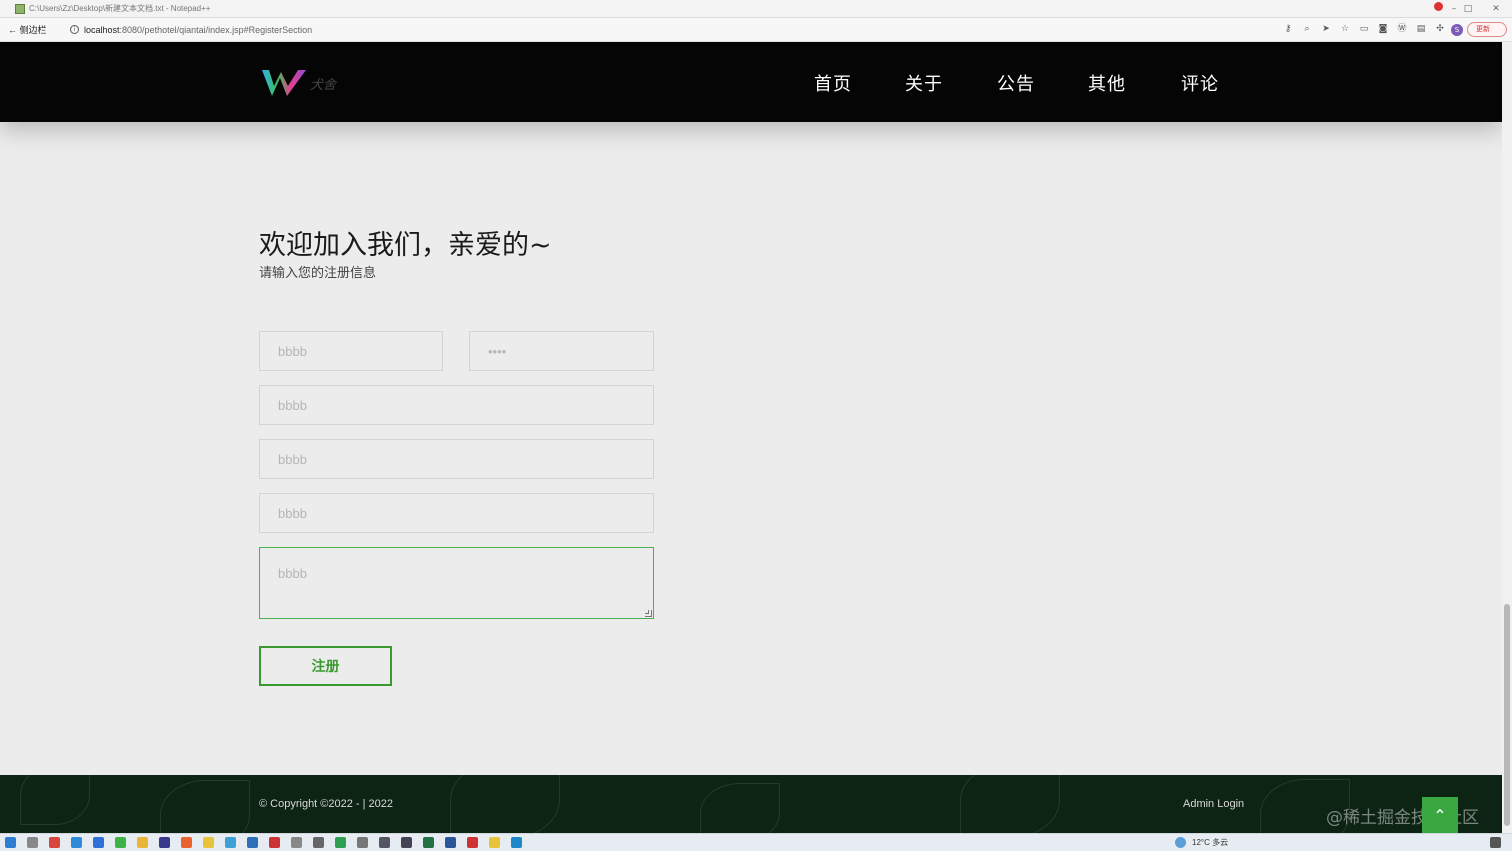 The height and width of the screenshot is (851, 1512). I want to click on extension-icon: ▭, so click(1364, 29).